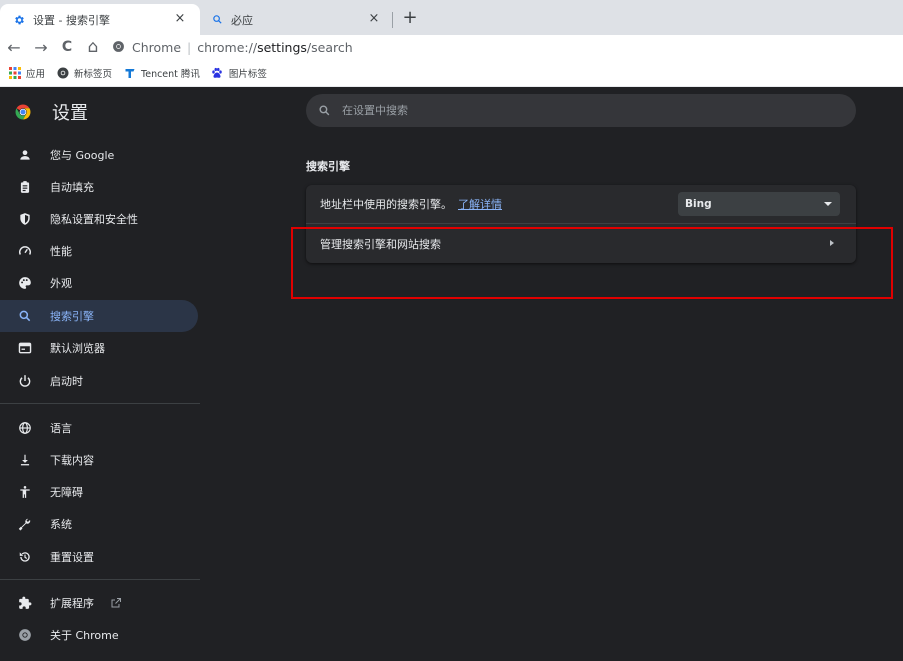  Describe the element at coordinates (25, 428) in the screenshot. I see `globe-icon` at that location.